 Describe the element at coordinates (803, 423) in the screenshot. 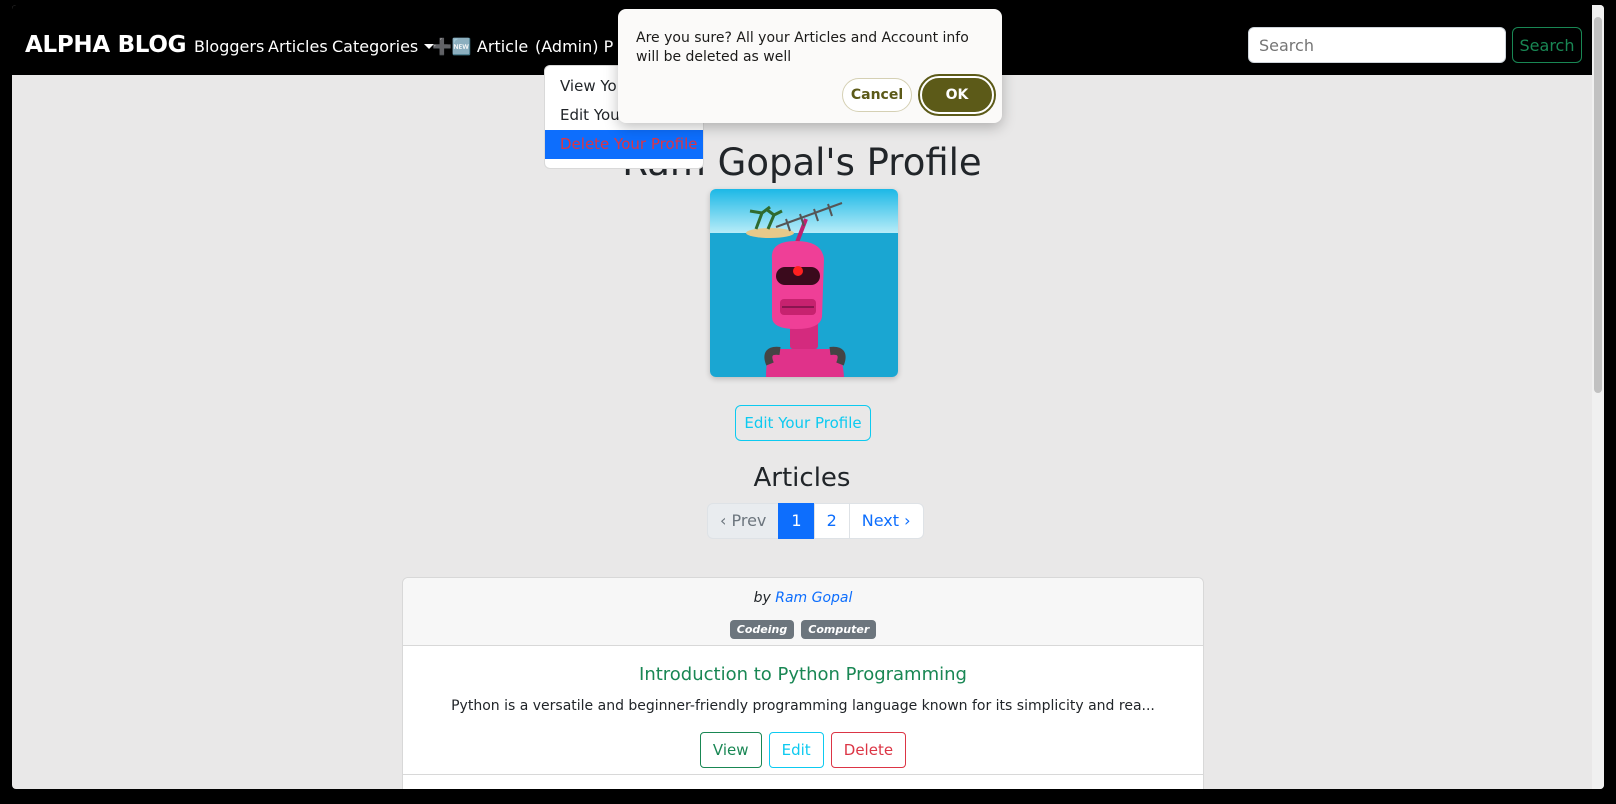

I see `edit-profile-button: Edit Your Profile` at that location.